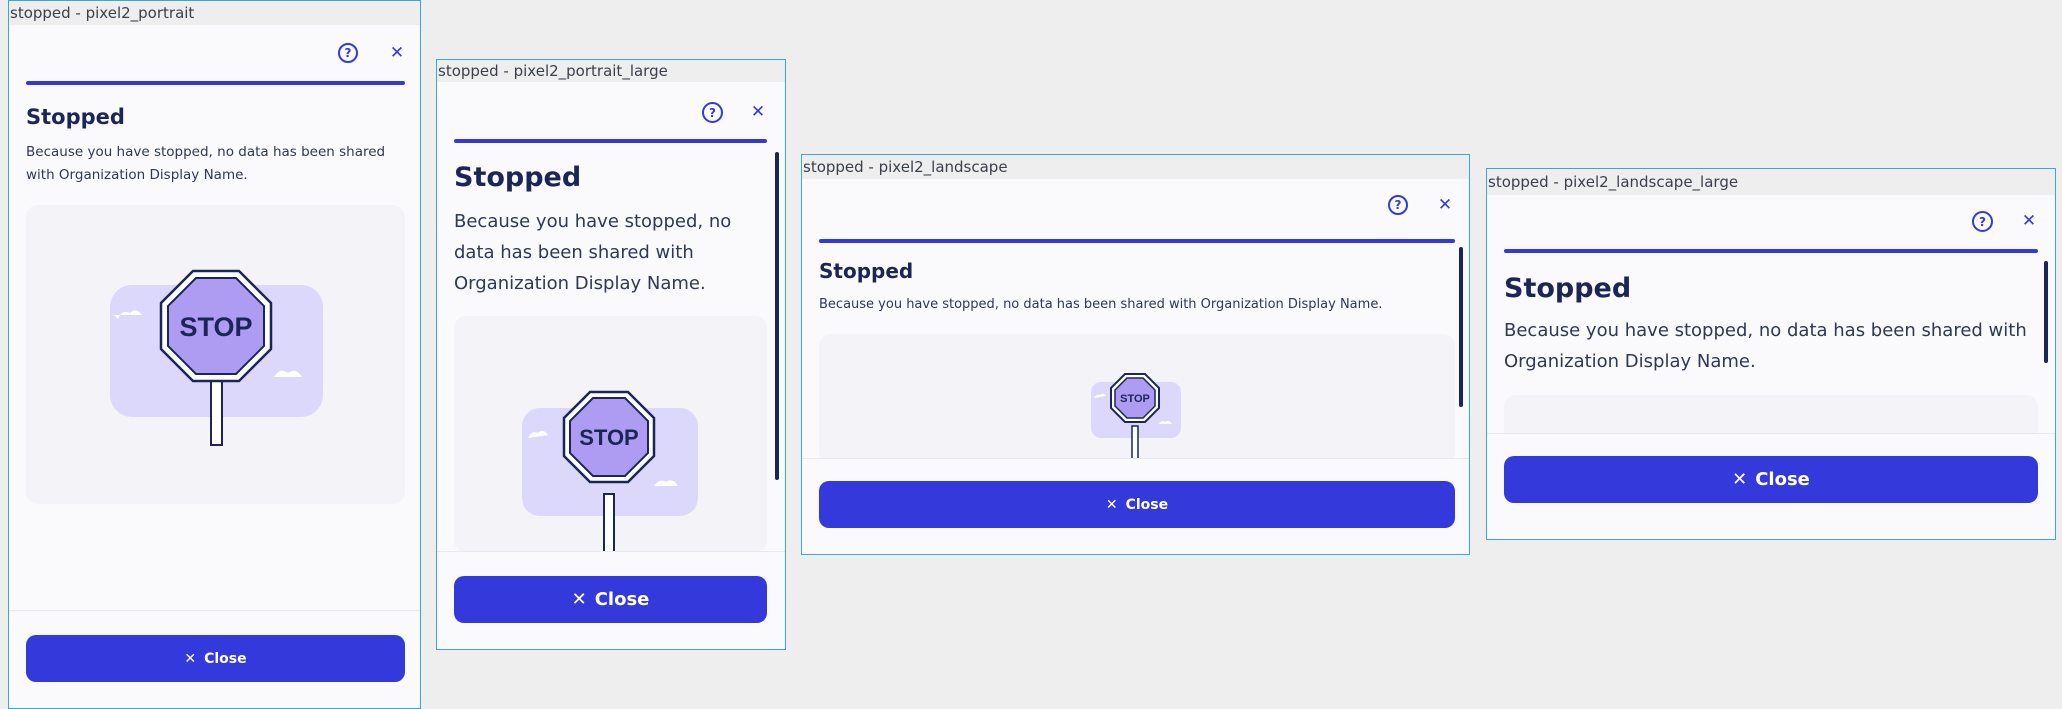 Image resolution: width=2062 pixels, height=709 pixels. Describe the element at coordinates (214, 13) in the screenshot. I see `frame-label: stopped - pixel2_portrait` at that location.